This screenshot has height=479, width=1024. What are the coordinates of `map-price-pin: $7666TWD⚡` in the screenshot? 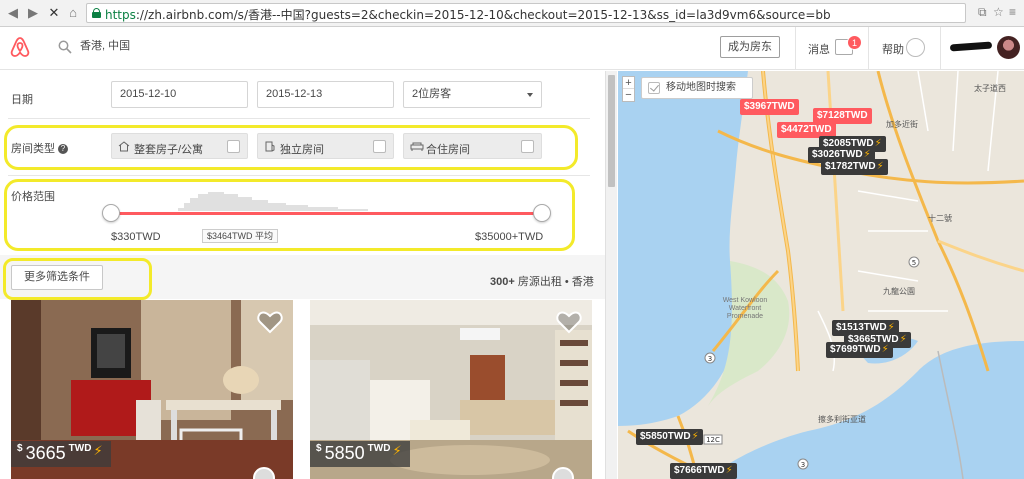 It's located at (703, 471).